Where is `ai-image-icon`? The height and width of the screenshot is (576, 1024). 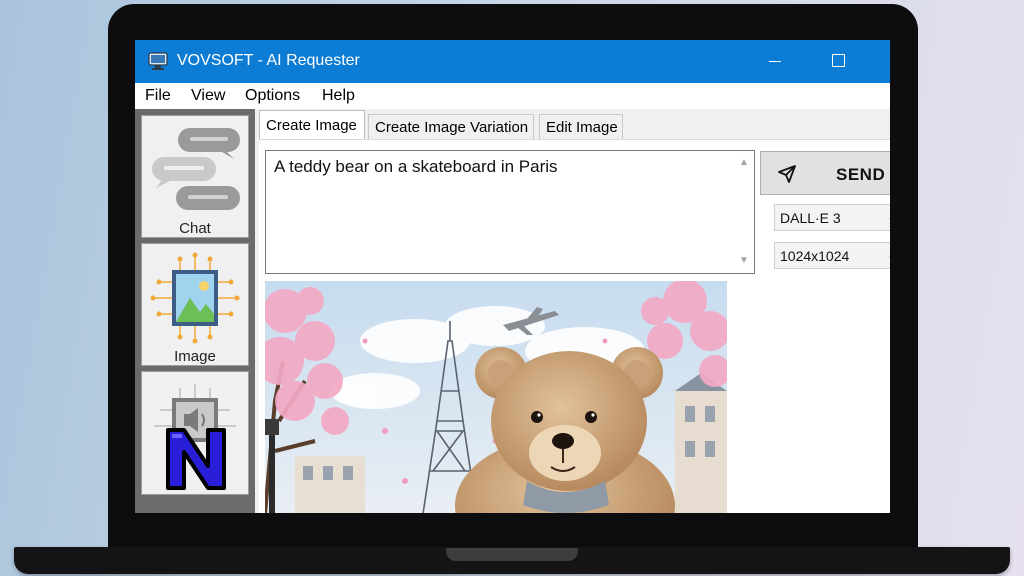 ai-image-icon is located at coordinates (195, 298).